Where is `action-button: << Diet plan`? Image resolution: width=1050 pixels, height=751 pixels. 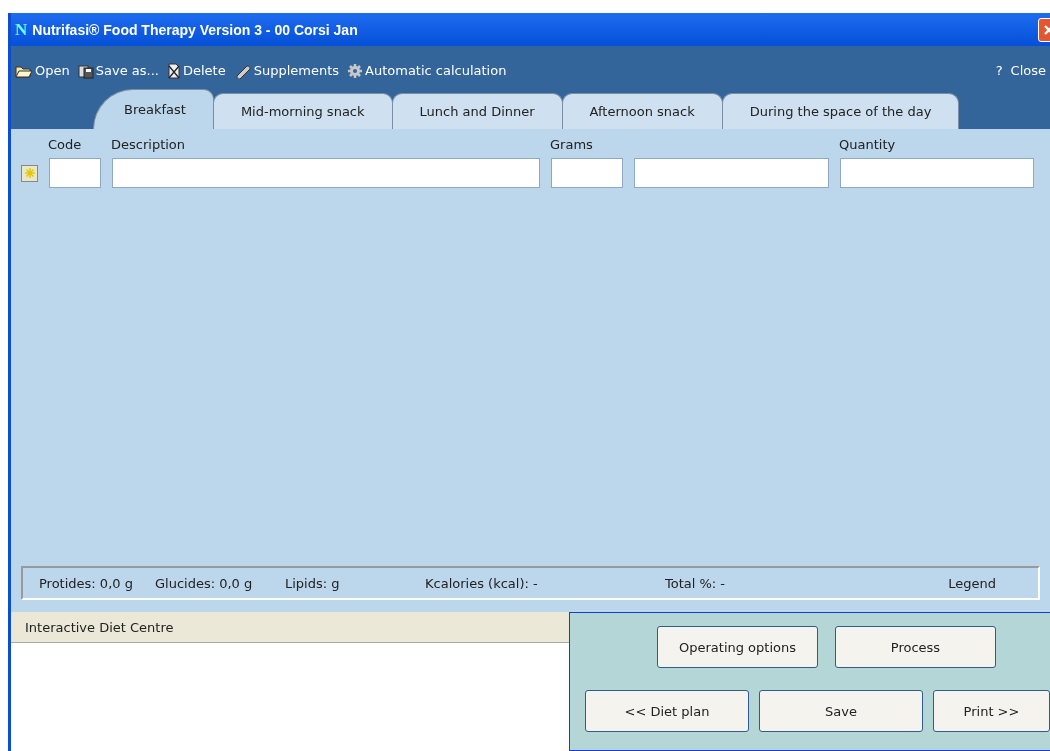 action-button: << Diet plan is located at coordinates (667, 711).